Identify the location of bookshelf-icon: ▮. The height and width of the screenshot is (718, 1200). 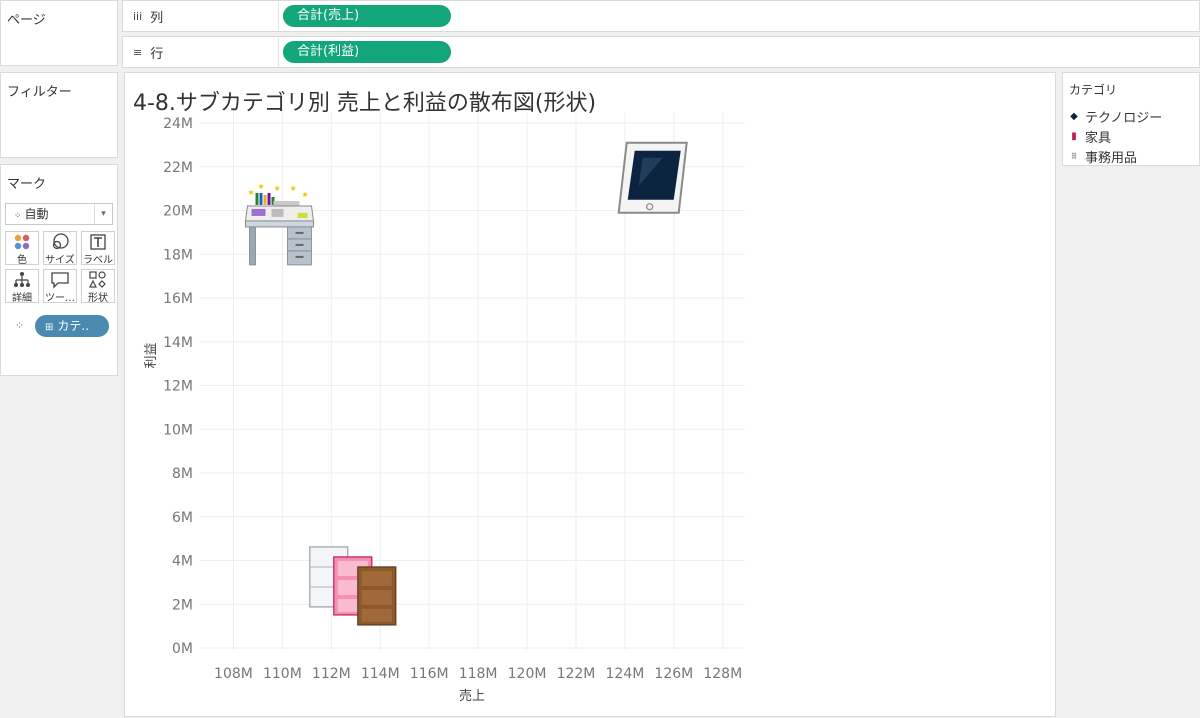
(1074, 136).